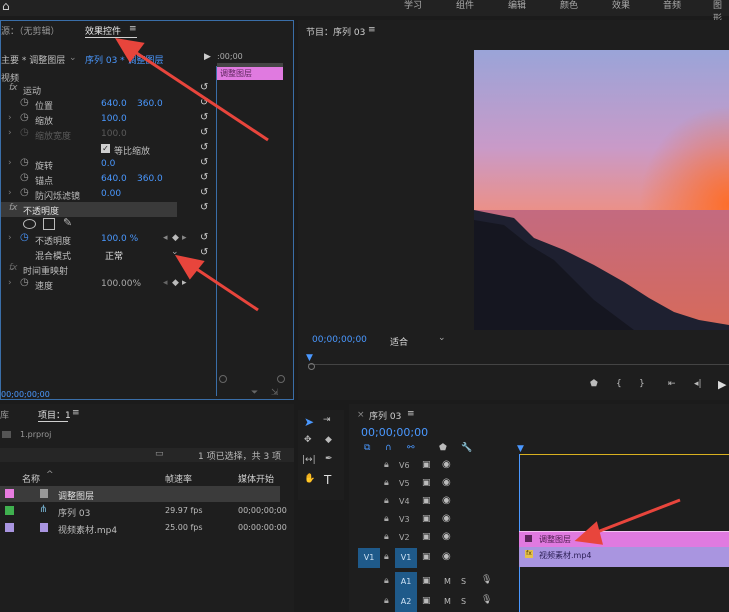 The image size is (729, 612). What do you see at coordinates (200, 95) in the screenshot?
I see `arrow-effect-controls` at bounding box center [200, 95].